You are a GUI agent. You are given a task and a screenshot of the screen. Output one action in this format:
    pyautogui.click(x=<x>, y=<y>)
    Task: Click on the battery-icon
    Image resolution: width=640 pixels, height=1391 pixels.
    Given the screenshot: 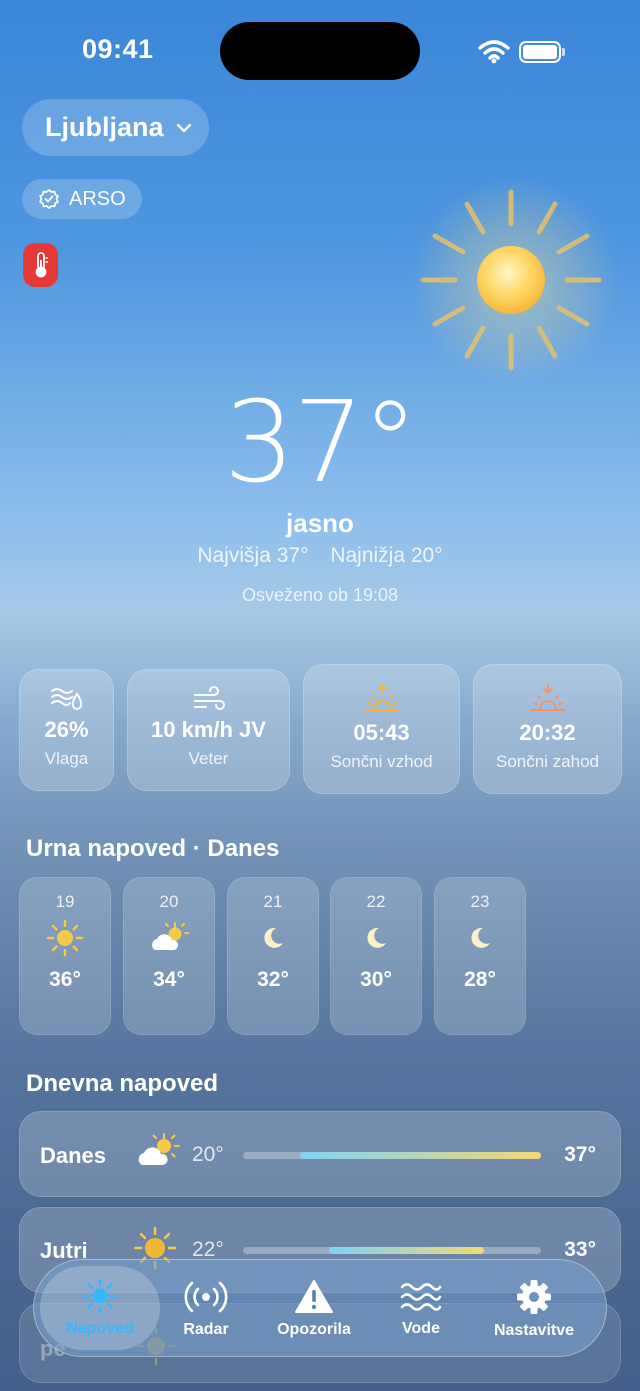 What is the action you would take?
    pyautogui.click(x=540, y=52)
    